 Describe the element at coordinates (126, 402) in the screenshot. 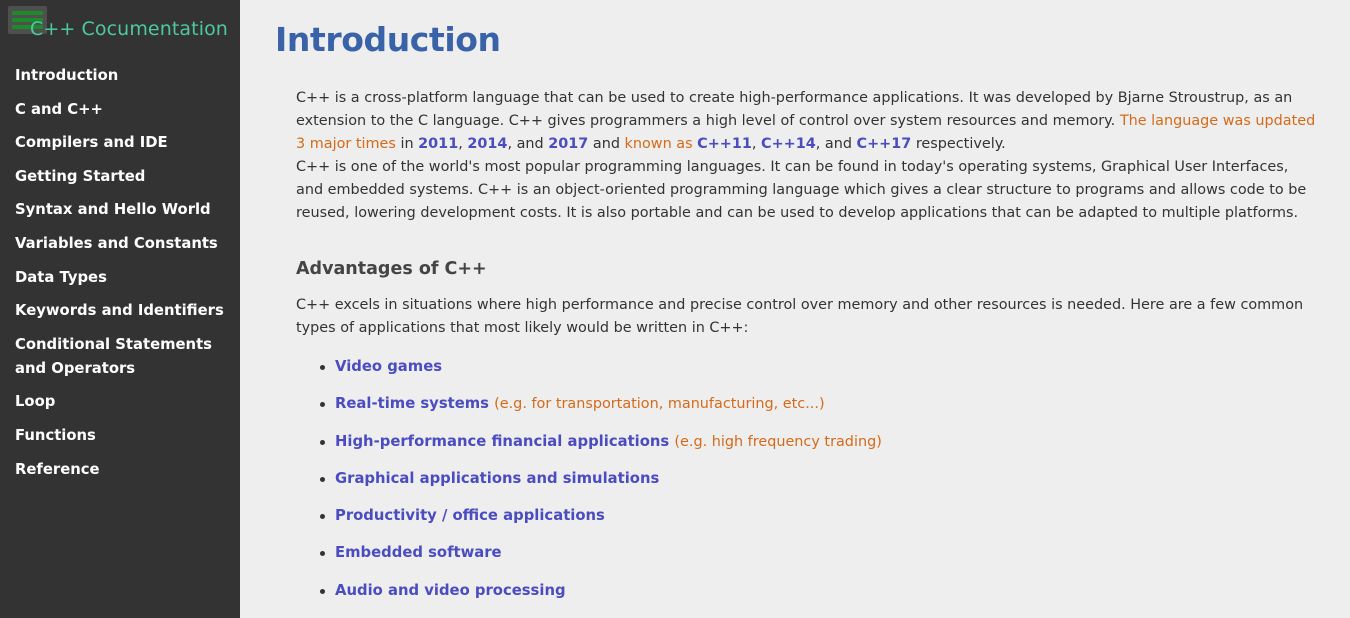

I see `sidebar-item-loop: Loop` at that location.